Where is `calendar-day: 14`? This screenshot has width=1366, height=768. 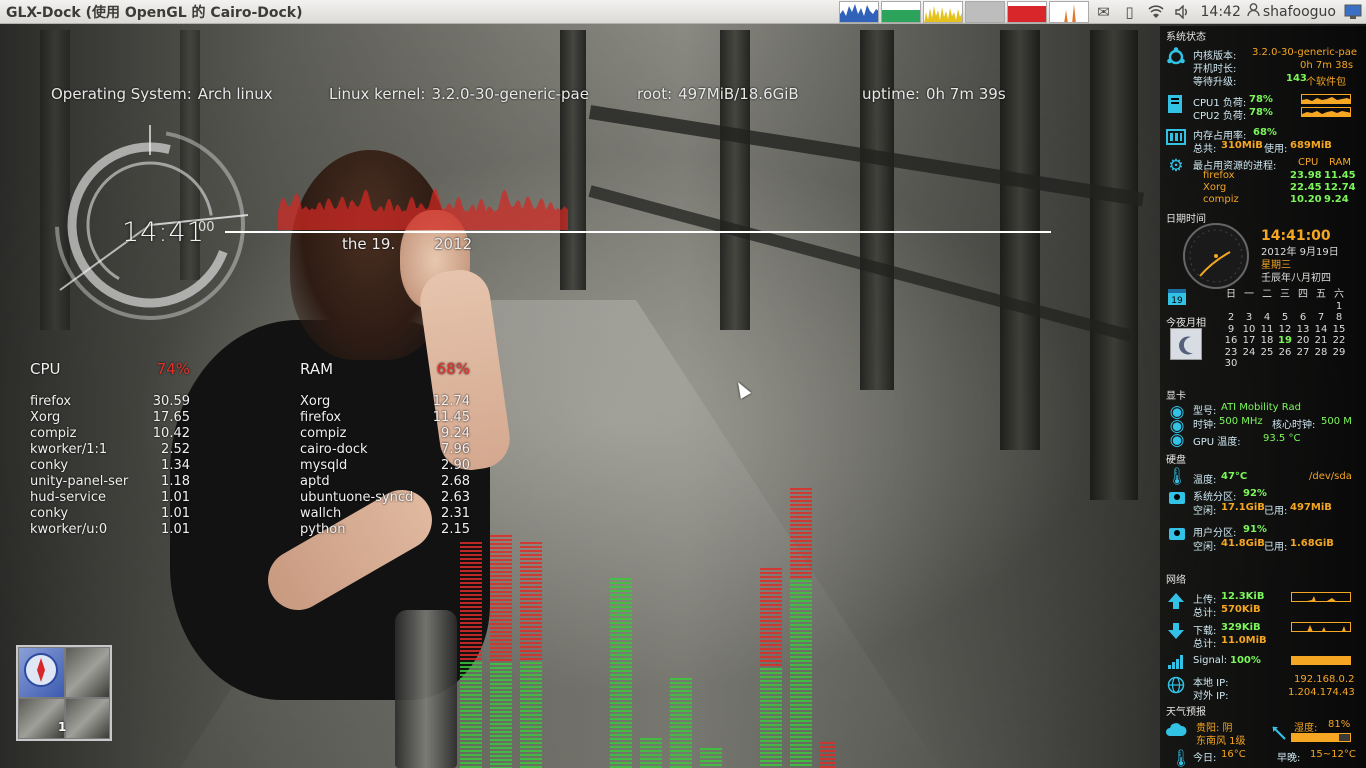
calendar-day: 14 is located at coordinates (1321, 330).